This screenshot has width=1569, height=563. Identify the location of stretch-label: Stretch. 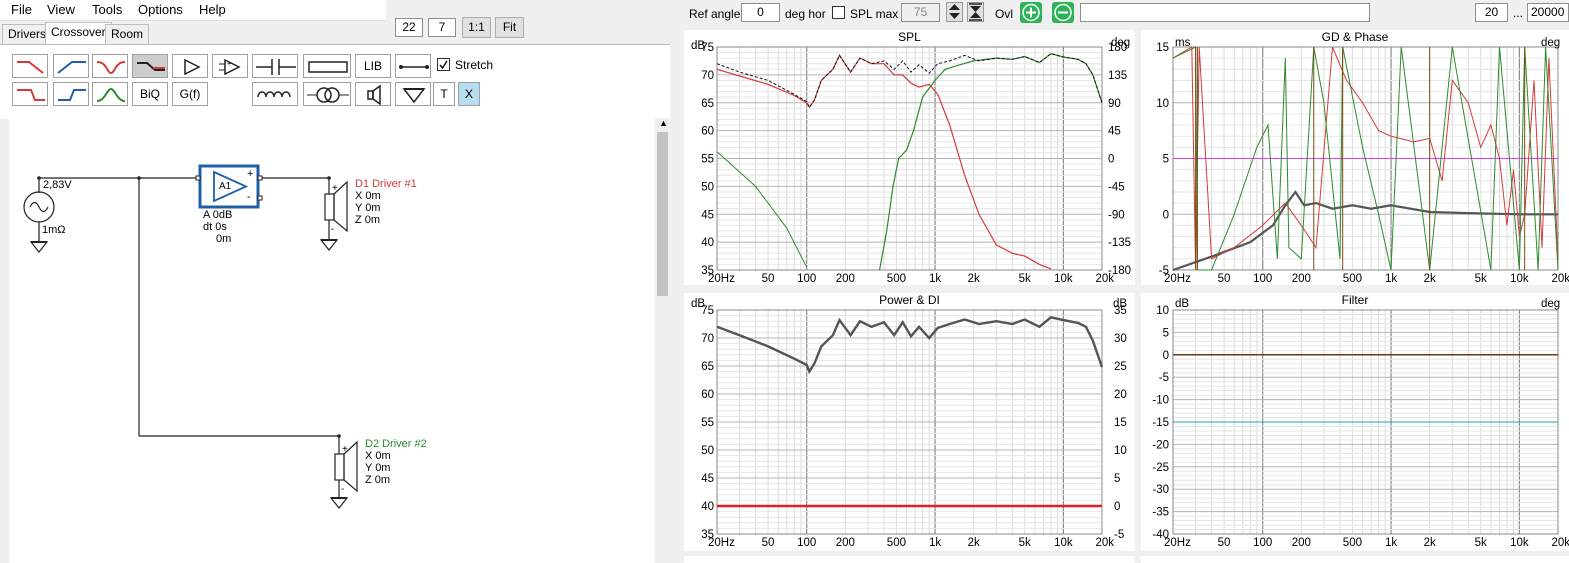
(474, 65).